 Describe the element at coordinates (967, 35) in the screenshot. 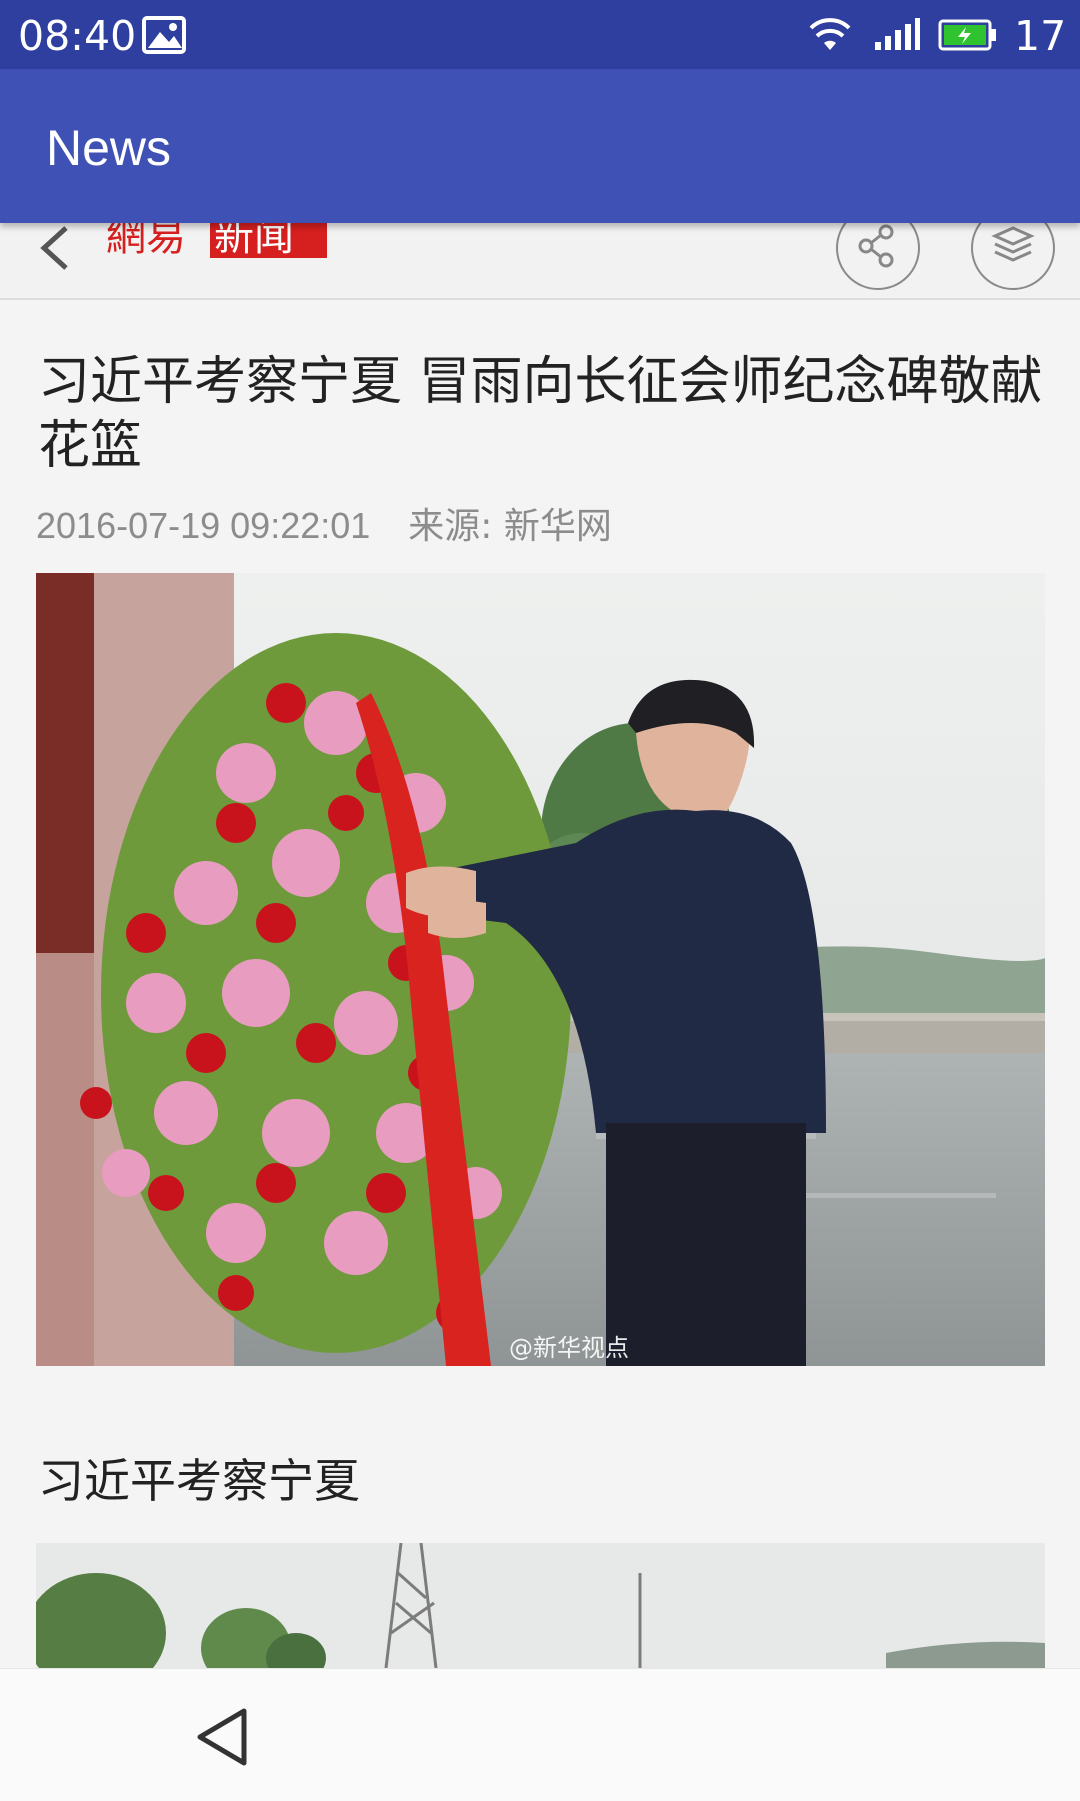

I see `battery-icon` at that location.